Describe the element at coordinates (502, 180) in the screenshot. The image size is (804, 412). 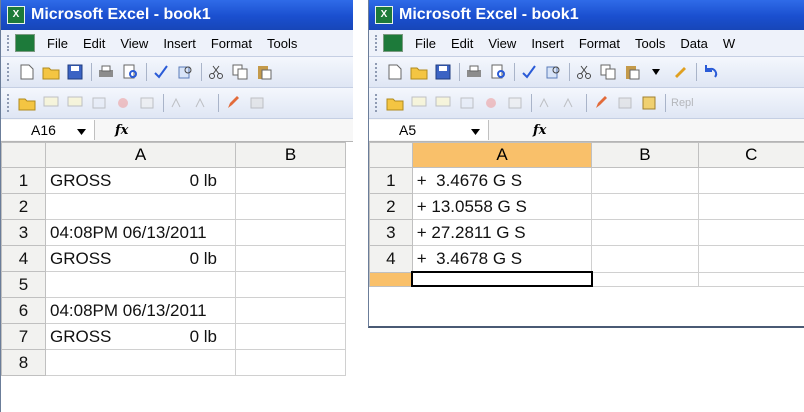
I see `cell: + 3.4676 G S` at that location.